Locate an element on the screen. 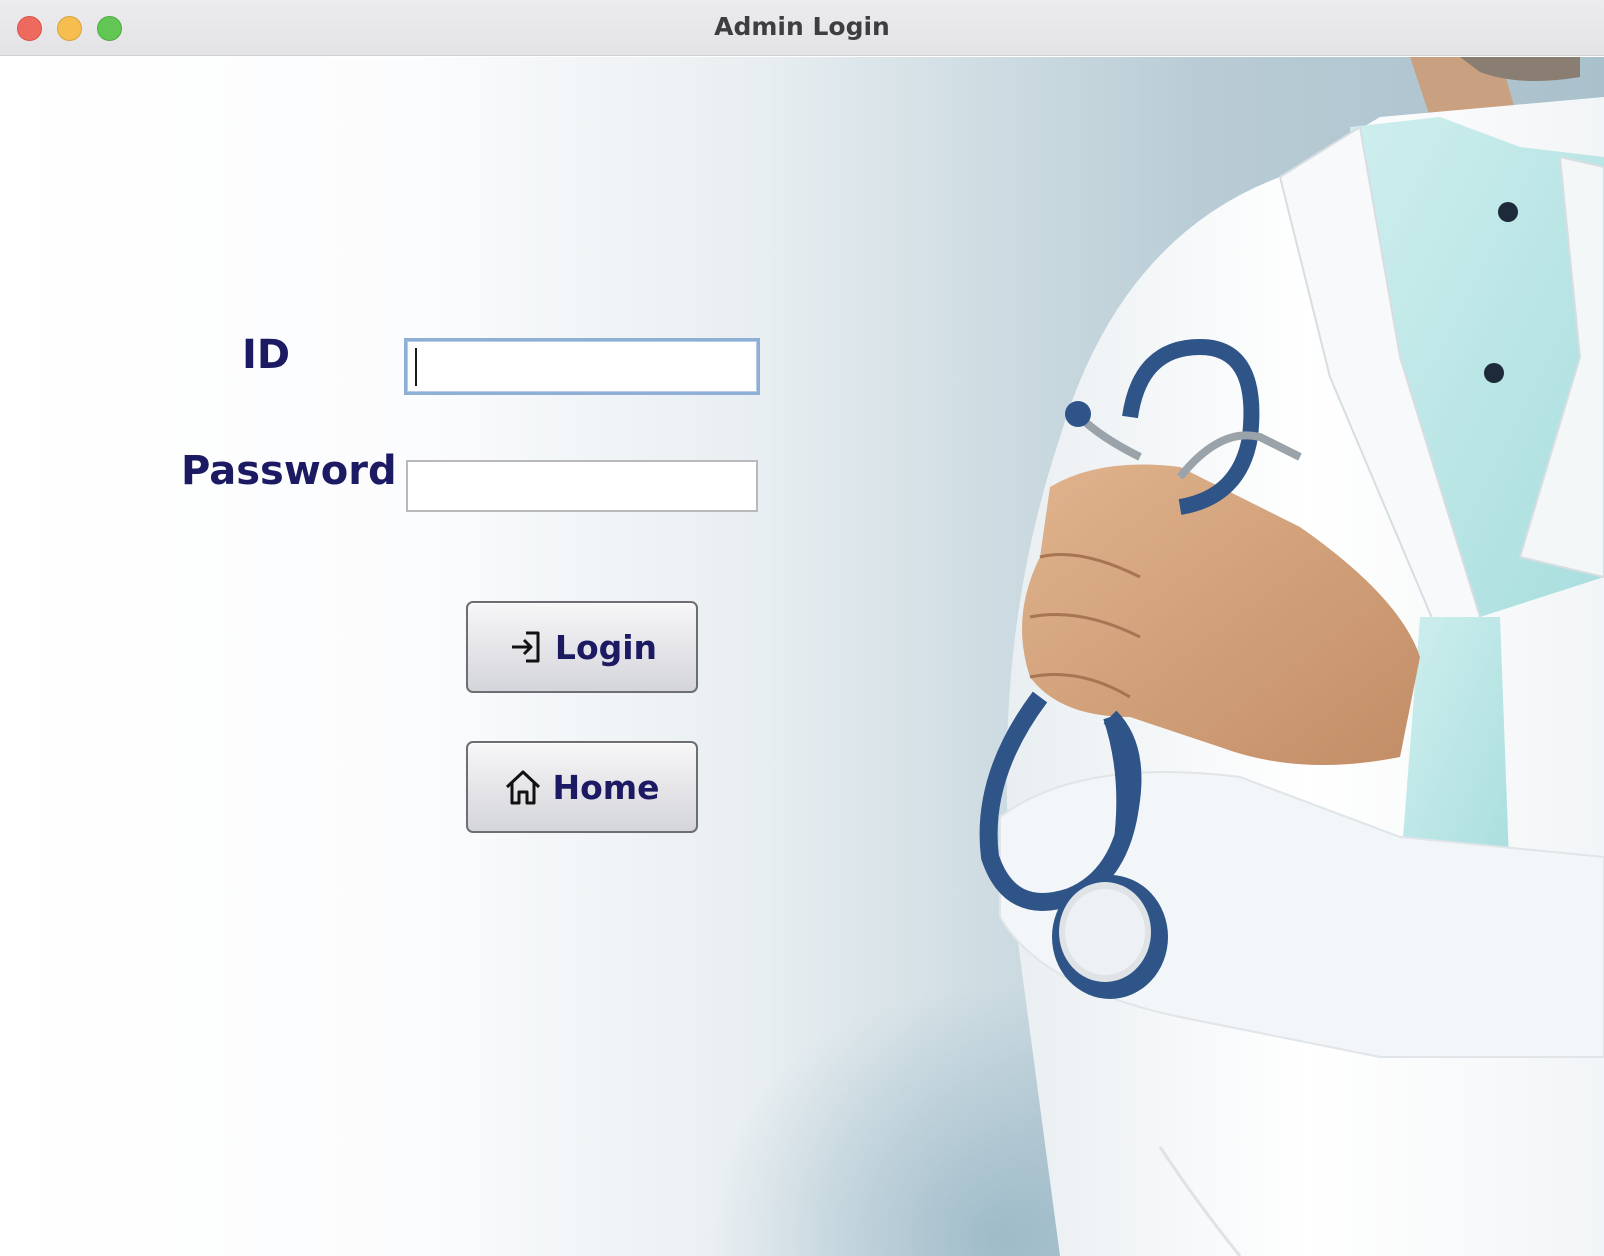  login-button: Login is located at coordinates (582, 647).